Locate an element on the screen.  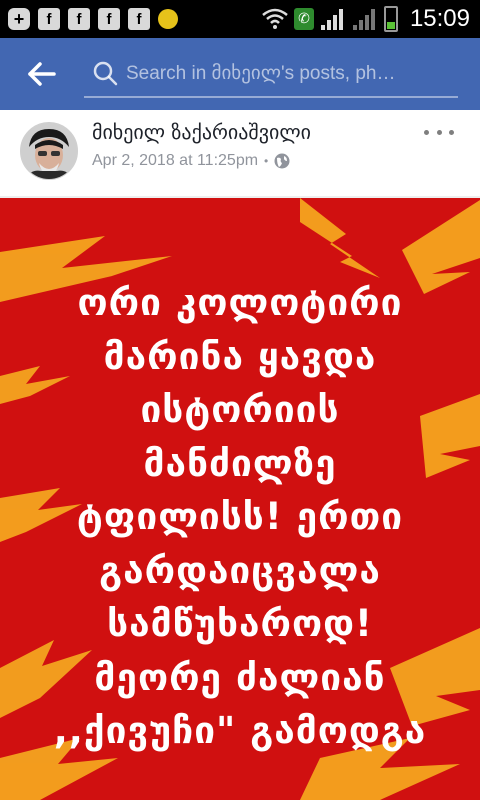
phone-icon: ✆ is located at coordinates (303, 19).